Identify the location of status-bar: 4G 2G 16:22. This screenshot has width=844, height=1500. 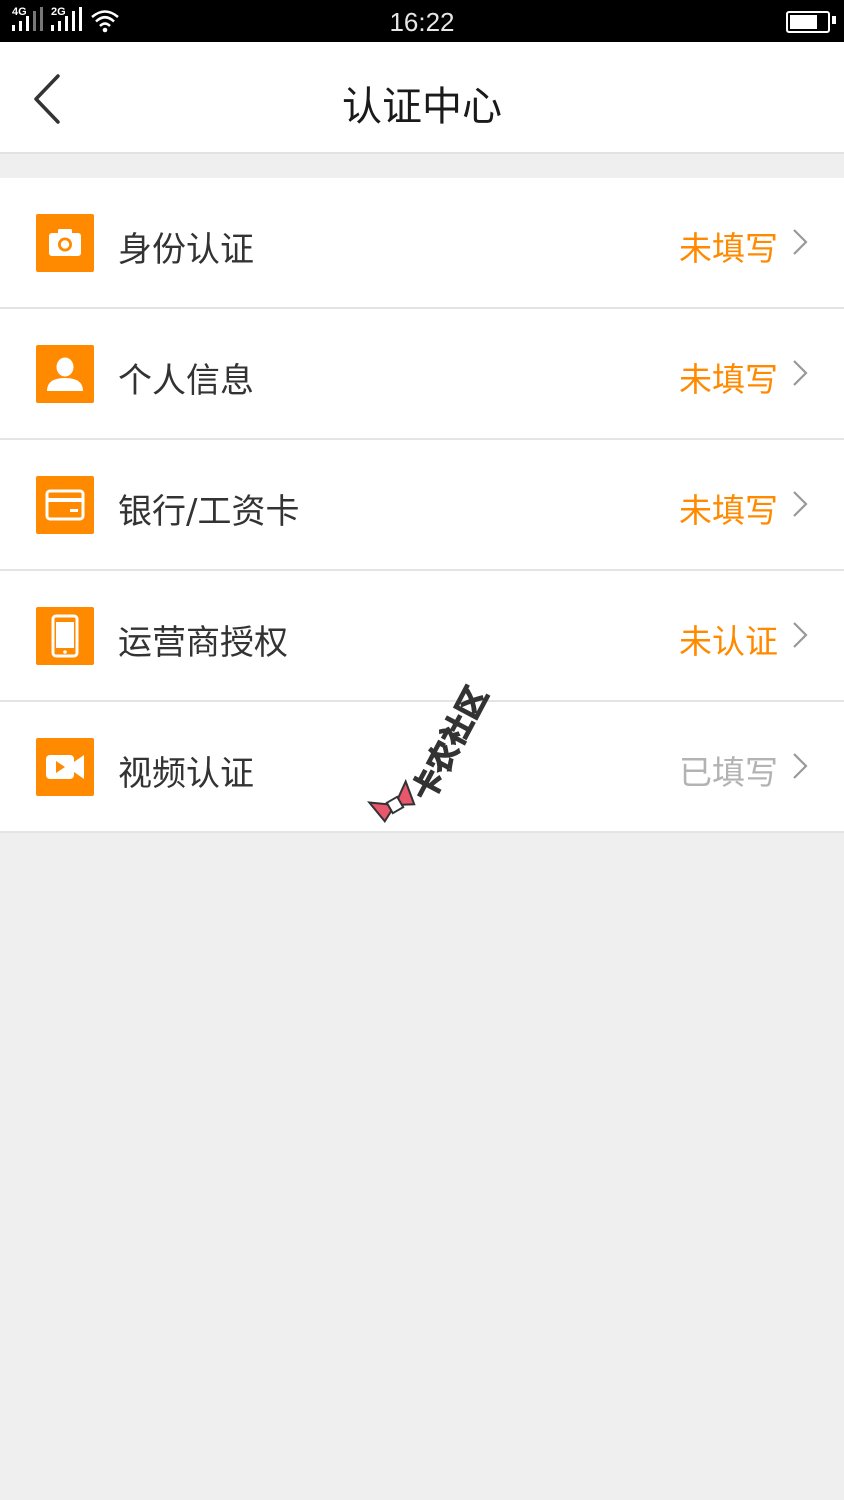
(422, 21).